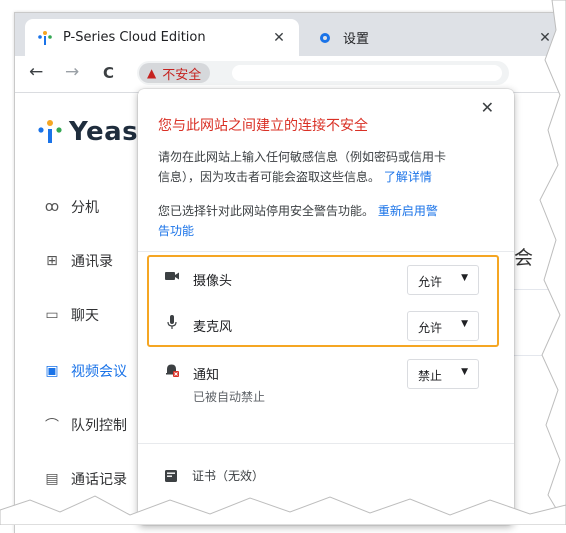 This screenshot has width=566, height=533. I want to click on omnibox: ▲ 不安全, so click(323, 73).